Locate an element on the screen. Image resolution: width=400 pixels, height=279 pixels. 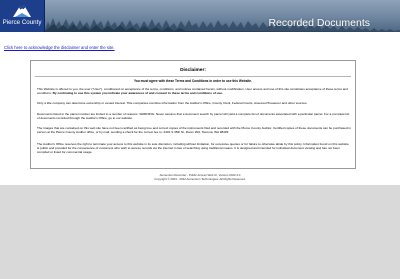
mountain-icon is located at coordinates (22, 11).